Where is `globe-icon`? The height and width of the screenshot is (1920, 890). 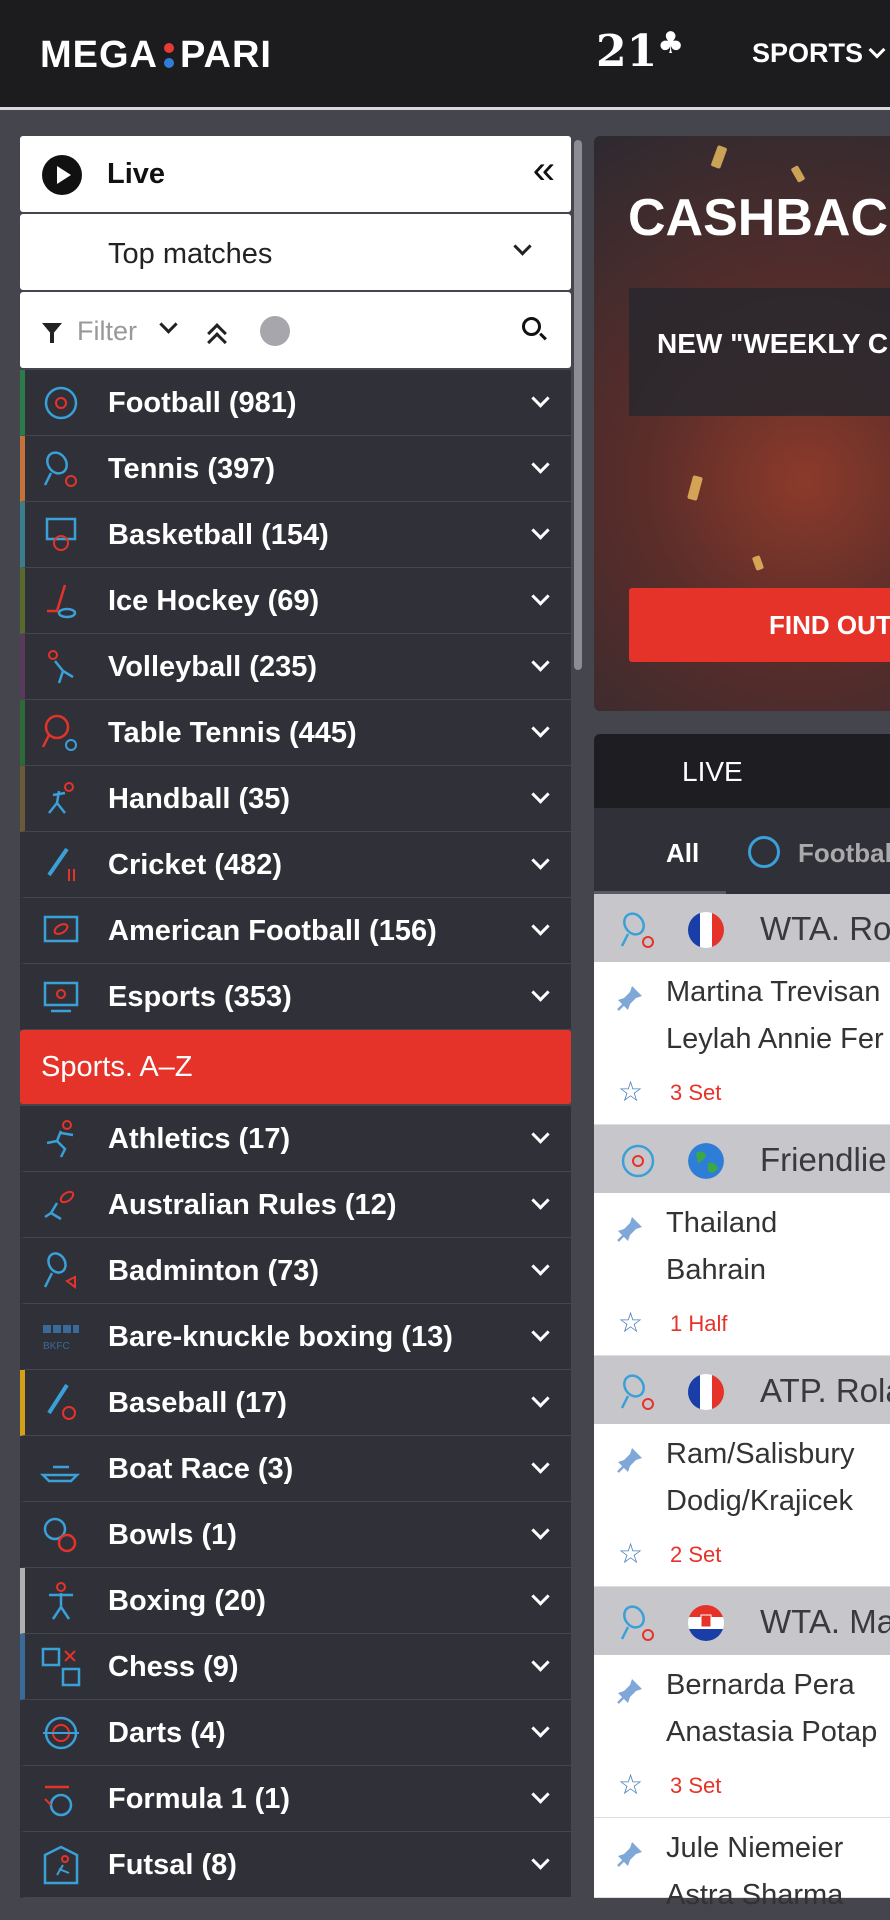 globe-icon is located at coordinates (275, 331).